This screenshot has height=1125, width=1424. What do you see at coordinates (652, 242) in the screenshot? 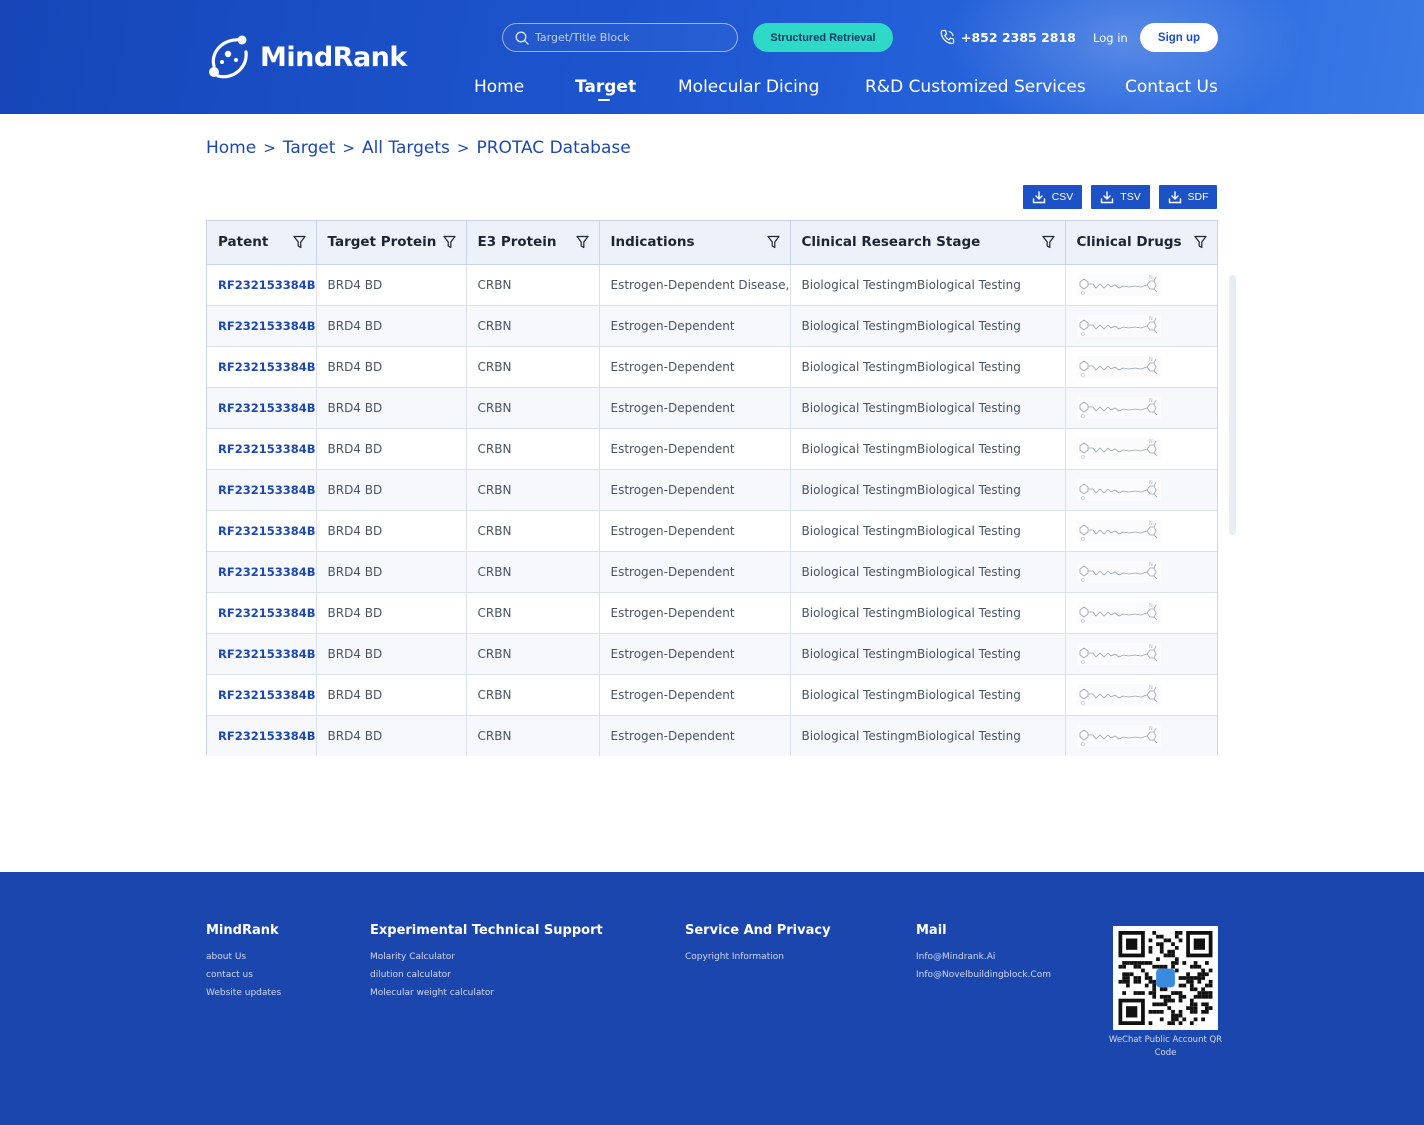
I see `column-header-label: Indications` at bounding box center [652, 242].